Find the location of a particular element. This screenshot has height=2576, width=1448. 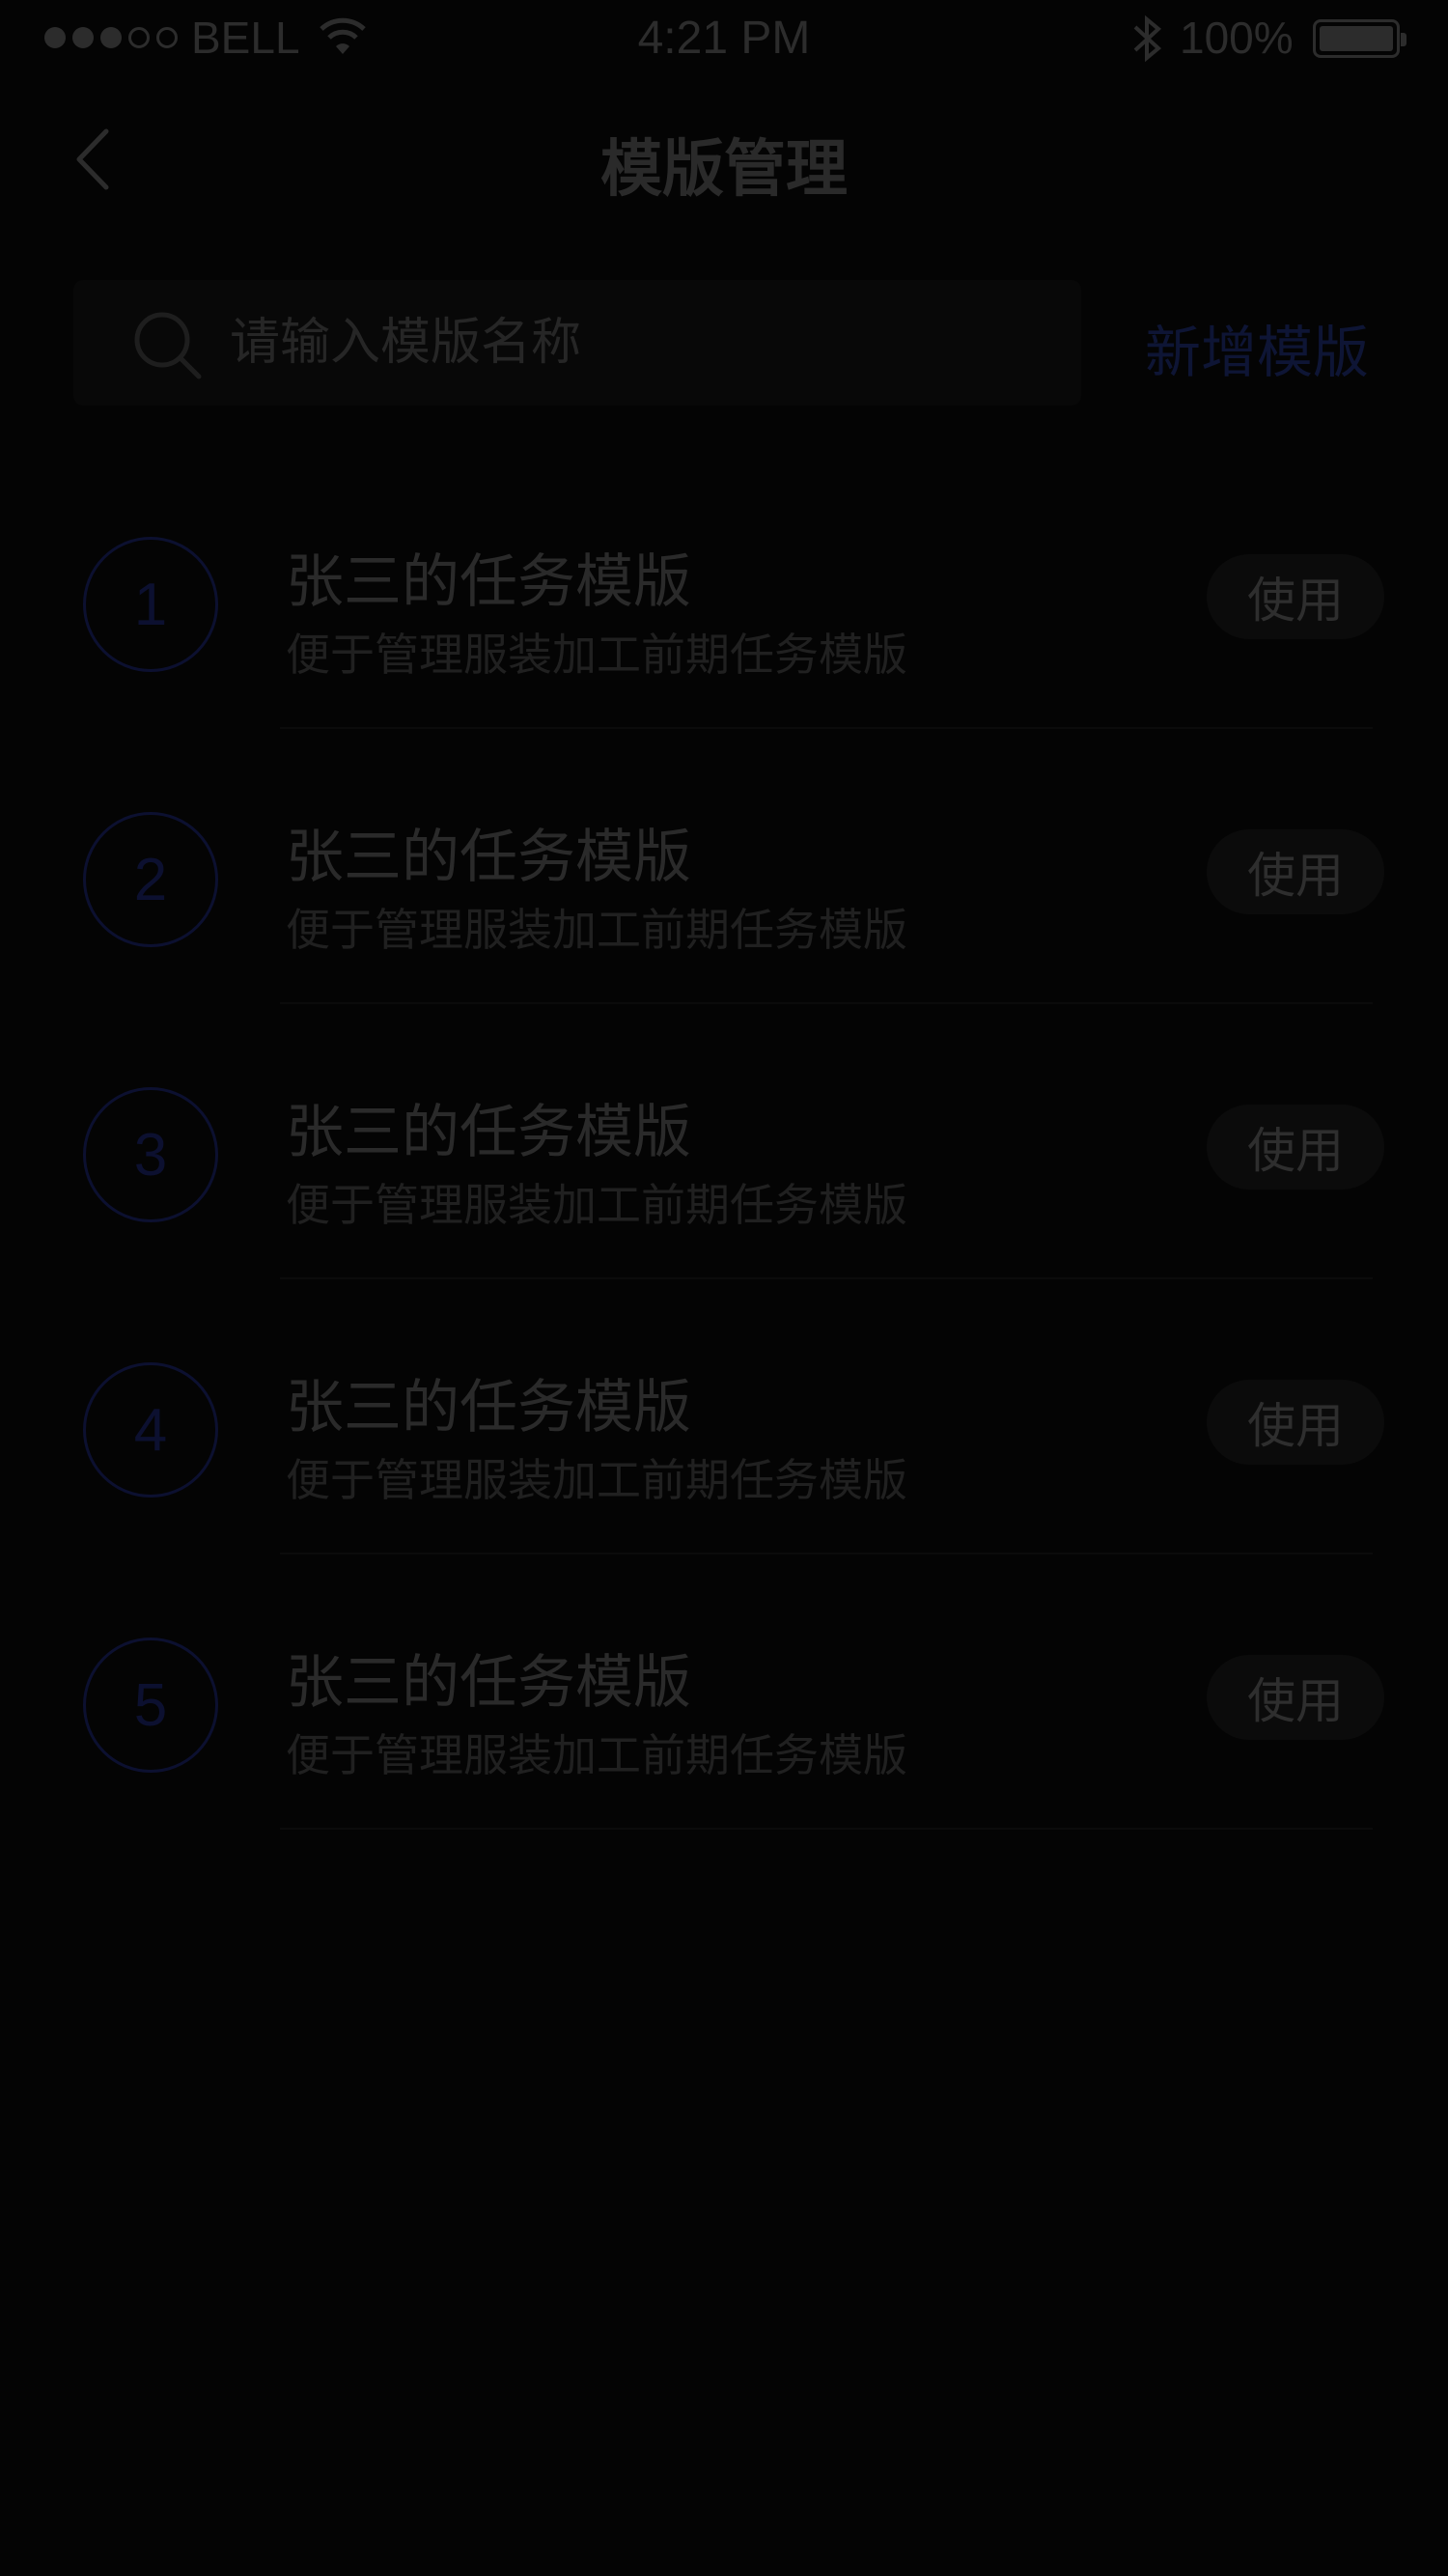

list-item: 3 张三的任务模版 便于管理服装加工前期任务模版 使用 is located at coordinates (724, 1142).